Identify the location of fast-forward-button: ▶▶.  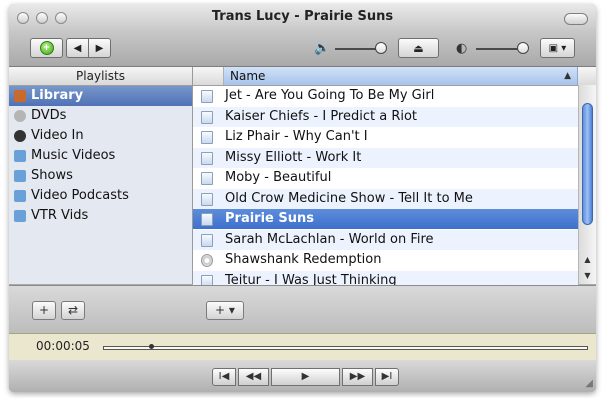
(357, 377).